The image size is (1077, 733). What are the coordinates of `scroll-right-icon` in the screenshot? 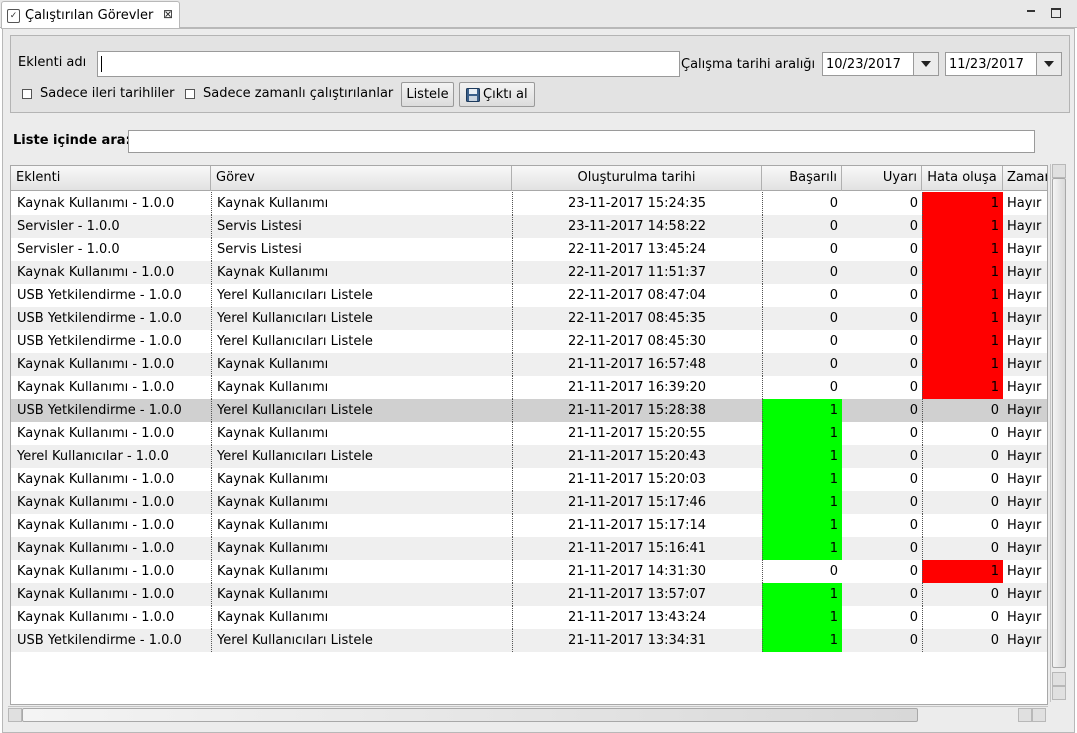 It's located at (1039, 715).